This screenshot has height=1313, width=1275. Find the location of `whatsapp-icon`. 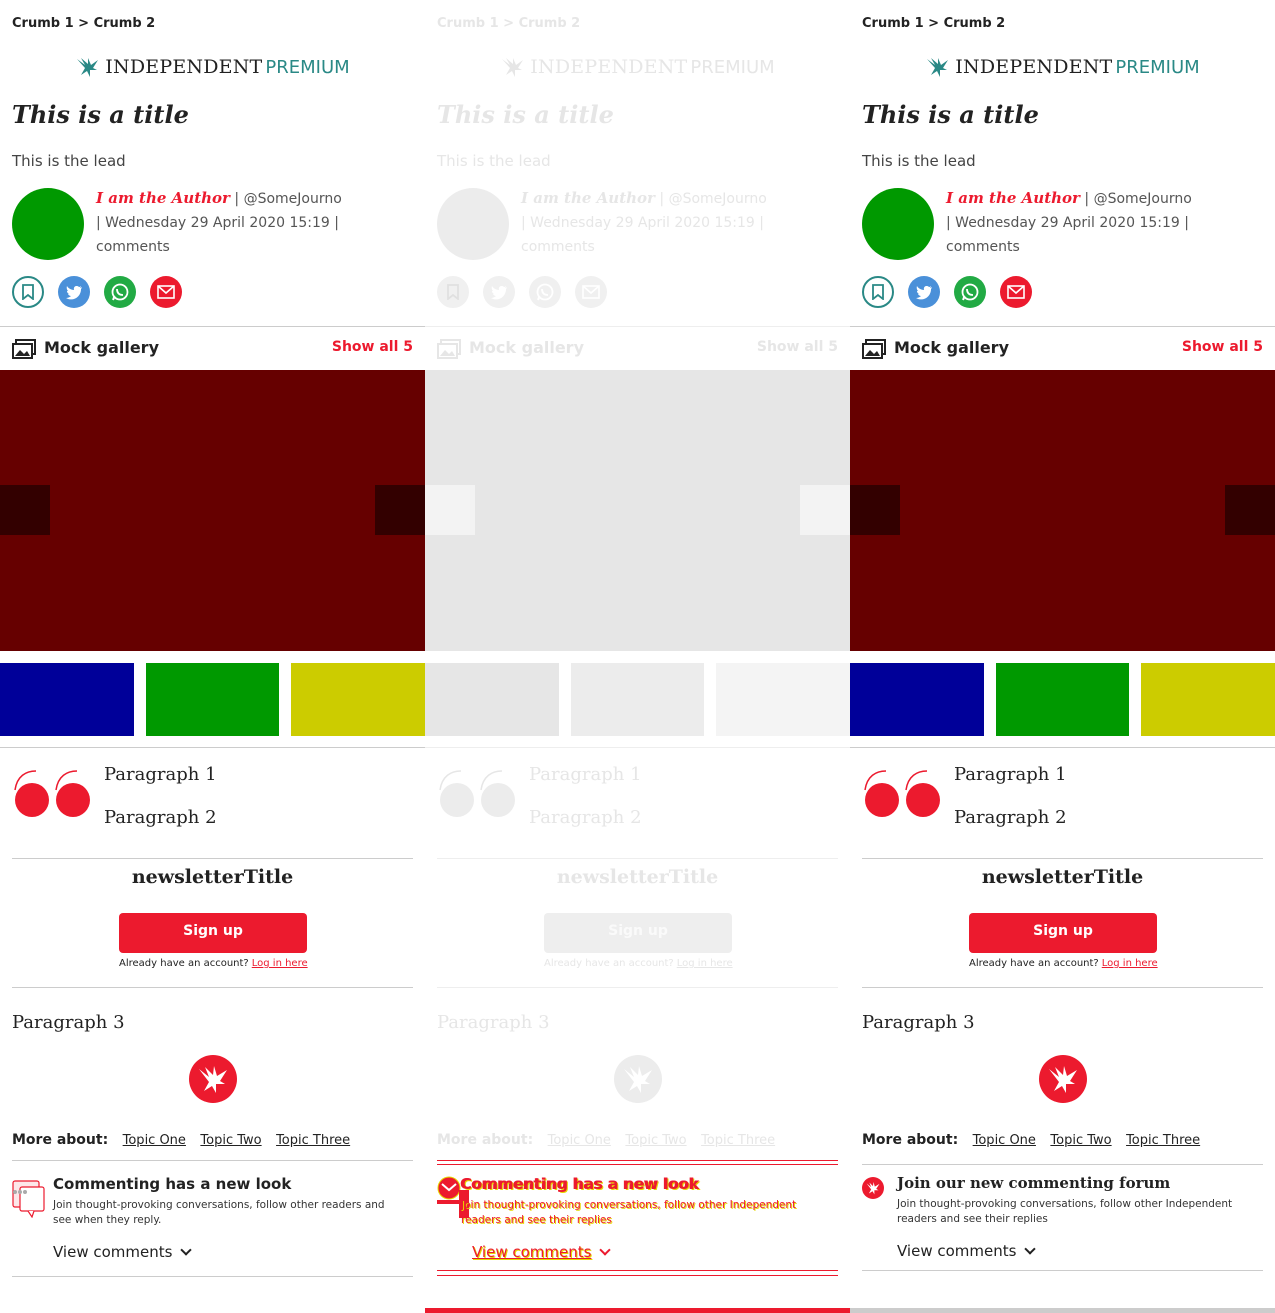

whatsapp-icon is located at coordinates (970, 292).